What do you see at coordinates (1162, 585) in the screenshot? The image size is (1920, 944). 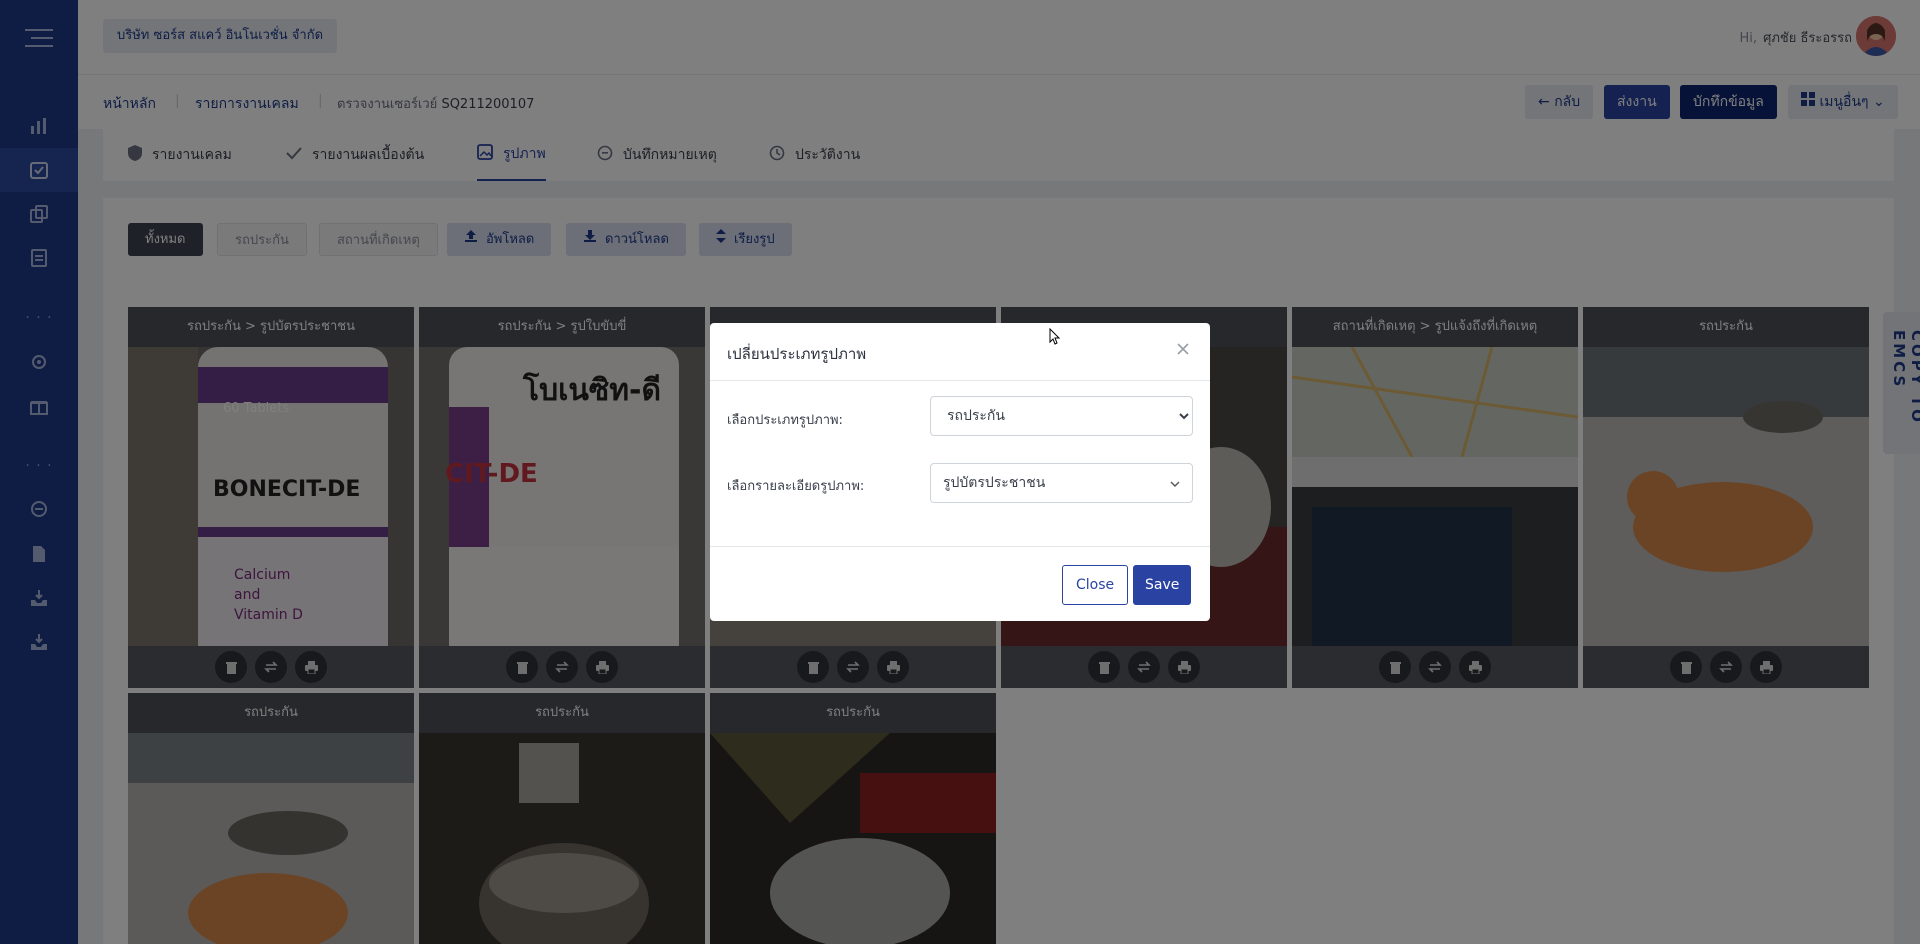 I see `save-button: Save` at bounding box center [1162, 585].